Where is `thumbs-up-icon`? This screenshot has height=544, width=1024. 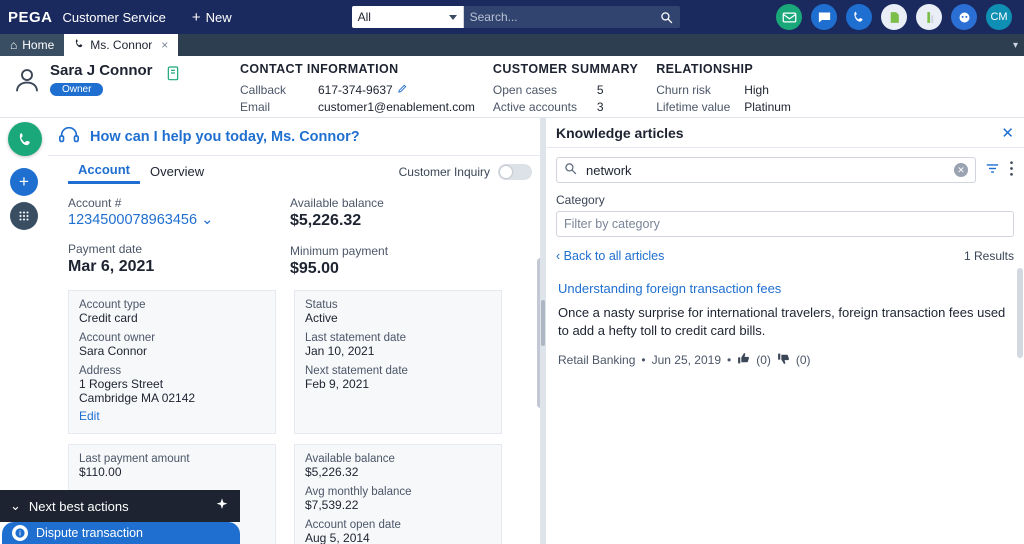 thumbs-up-icon is located at coordinates (743, 360).